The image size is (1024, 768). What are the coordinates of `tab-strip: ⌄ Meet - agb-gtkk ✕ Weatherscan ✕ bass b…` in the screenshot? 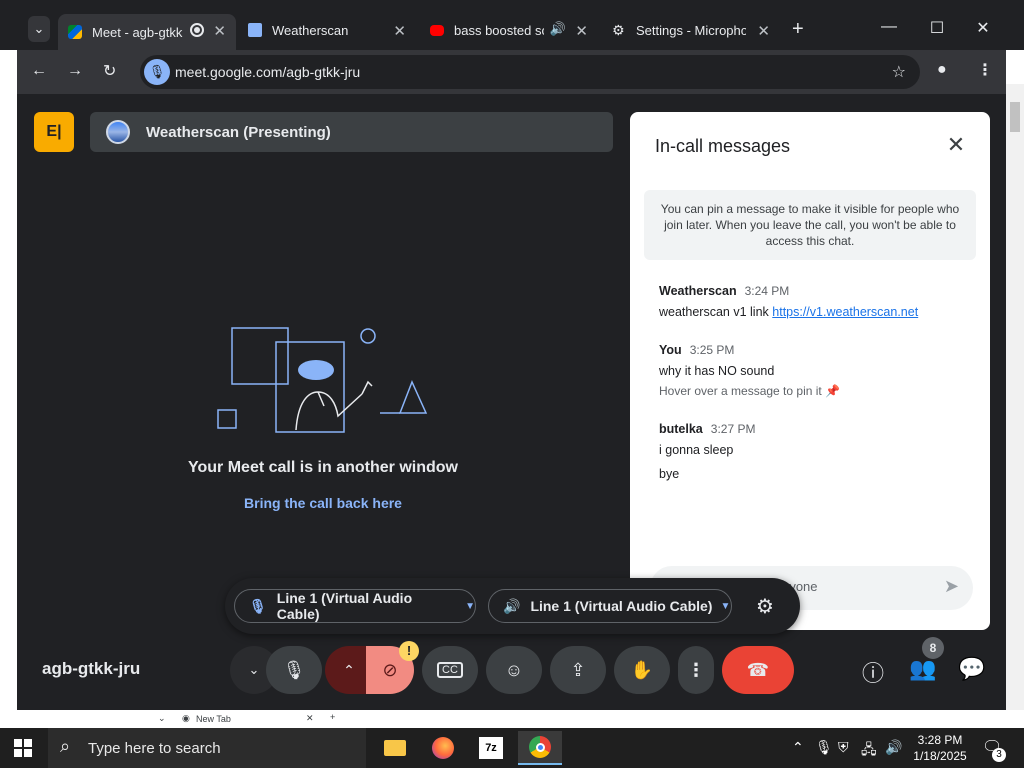 It's located at (512, 25).